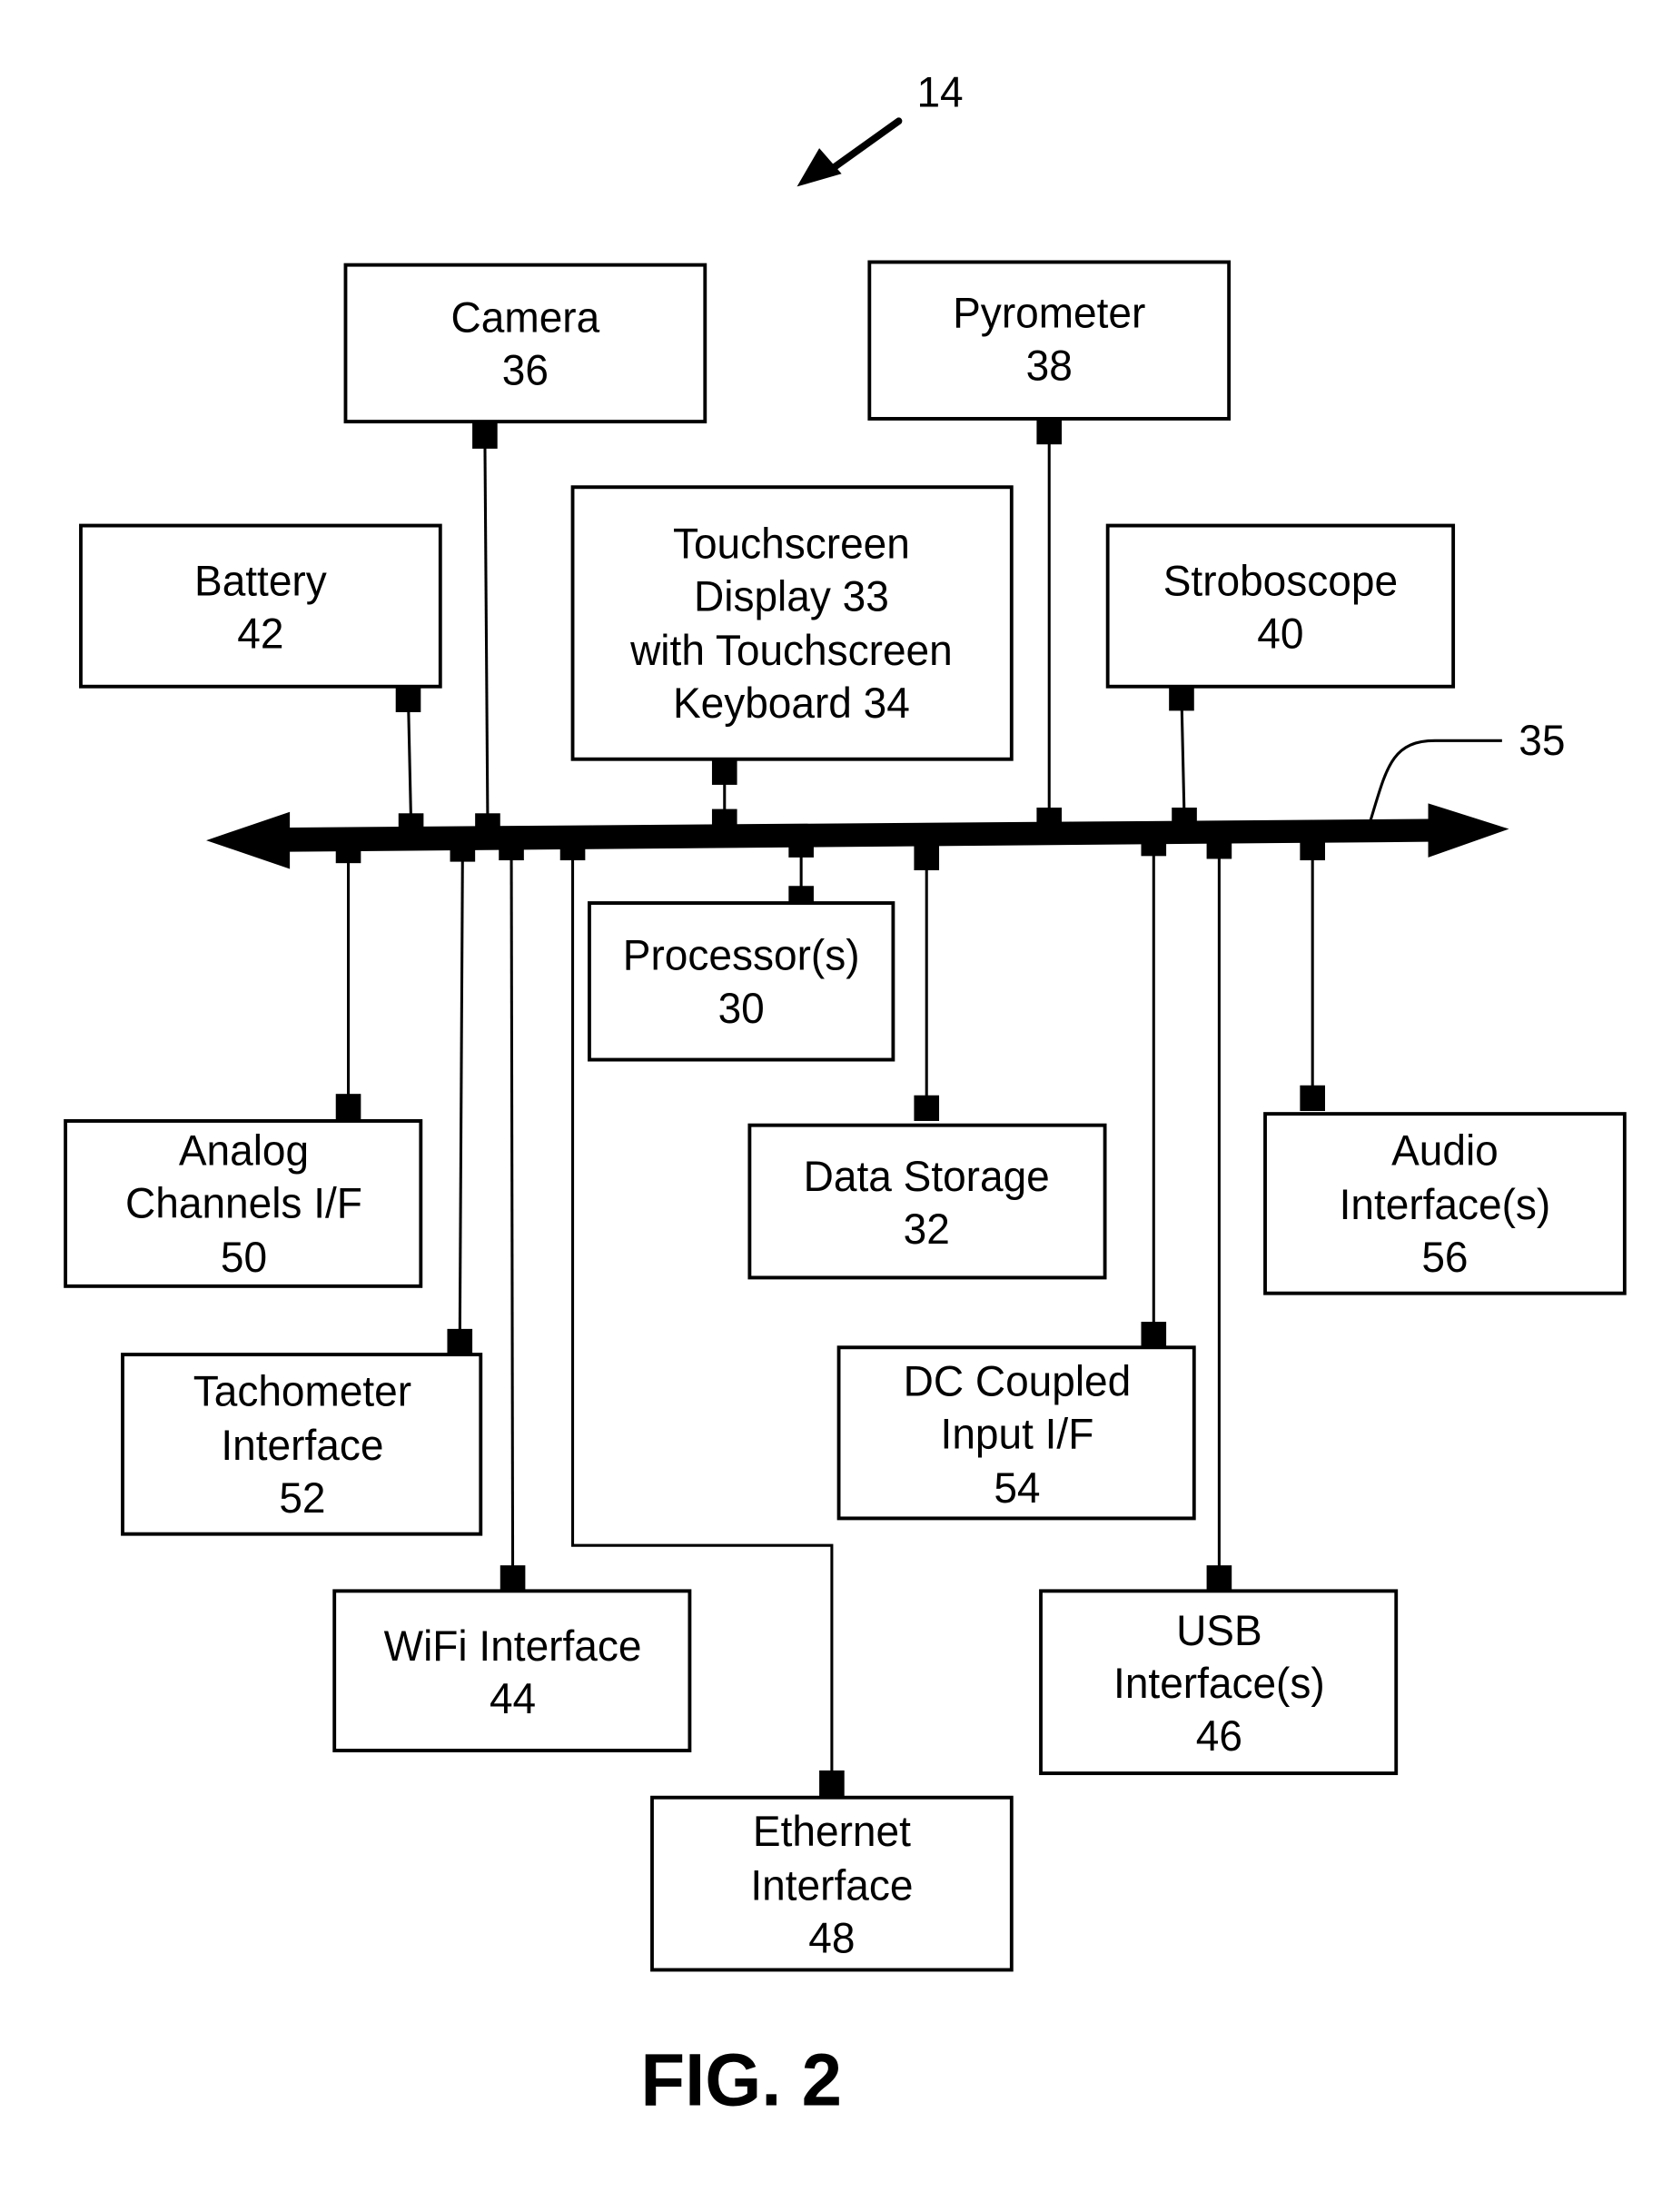 This screenshot has height=2212, width=1672. Describe the element at coordinates (927, 1201) in the screenshot. I see `component-data-storage: Data Storage 32` at that location.